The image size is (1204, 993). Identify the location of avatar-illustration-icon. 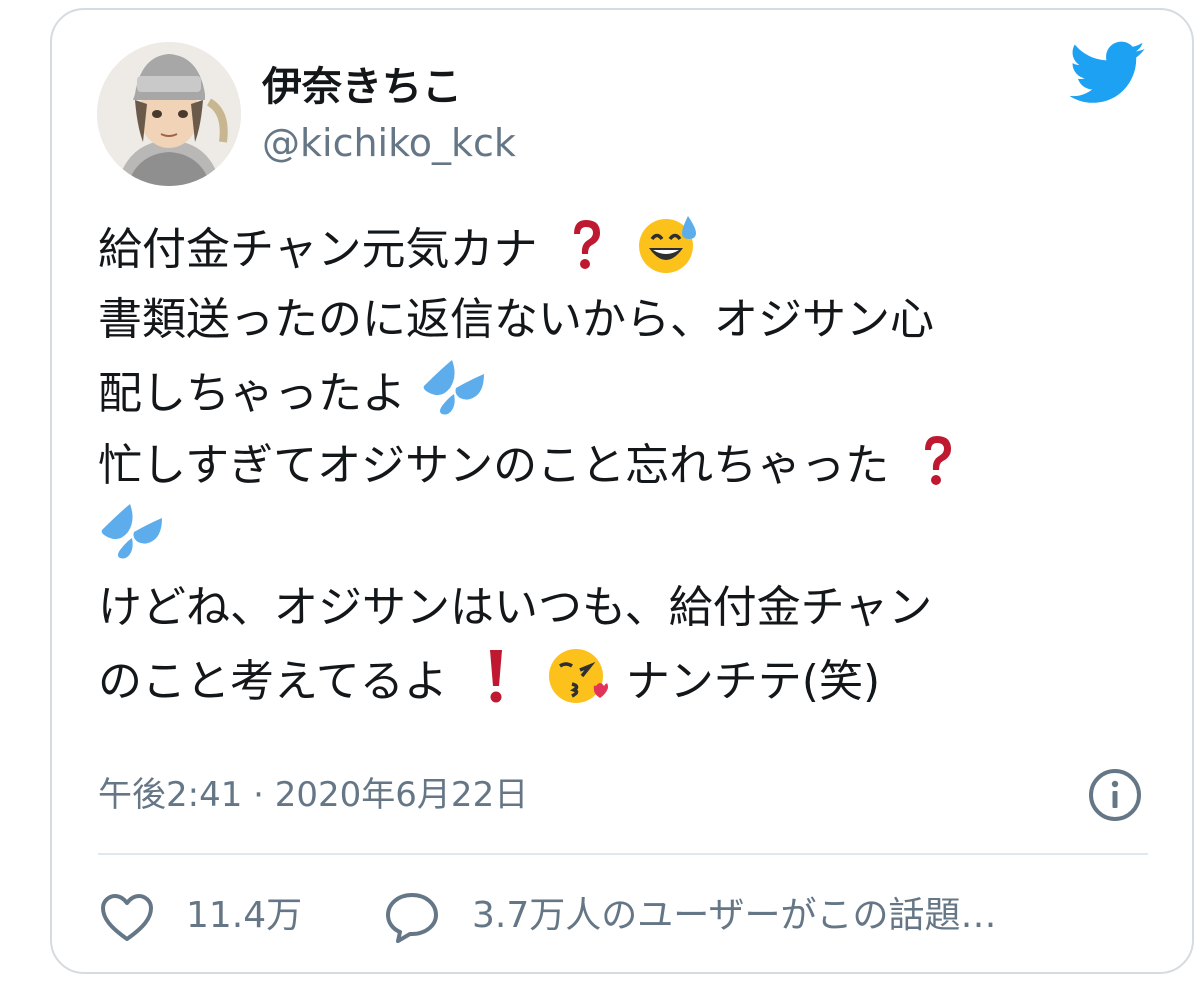
(169, 114).